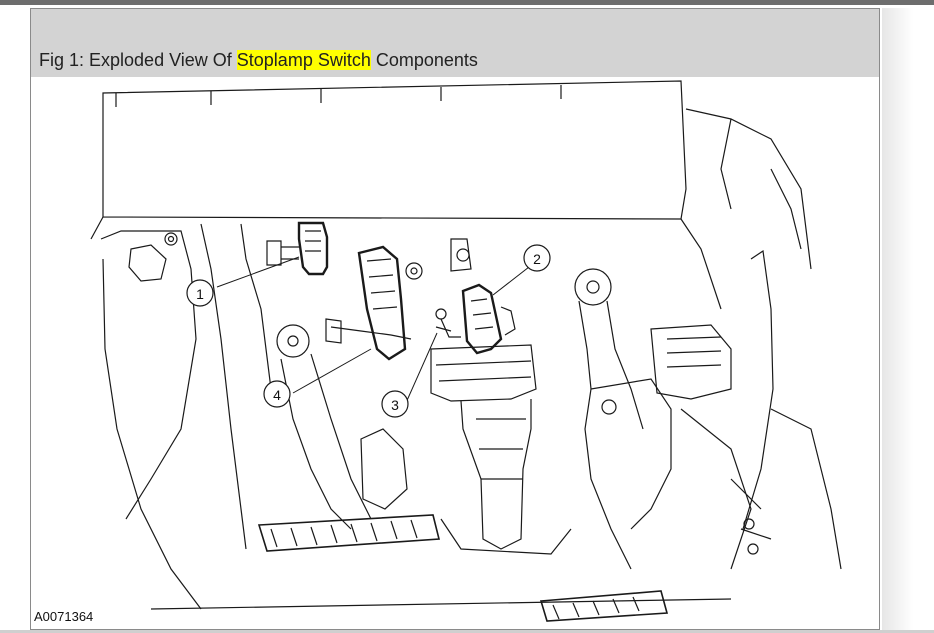  Describe the element at coordinates (349, 438) in the screenshot. I see `left-pedal` at that location.